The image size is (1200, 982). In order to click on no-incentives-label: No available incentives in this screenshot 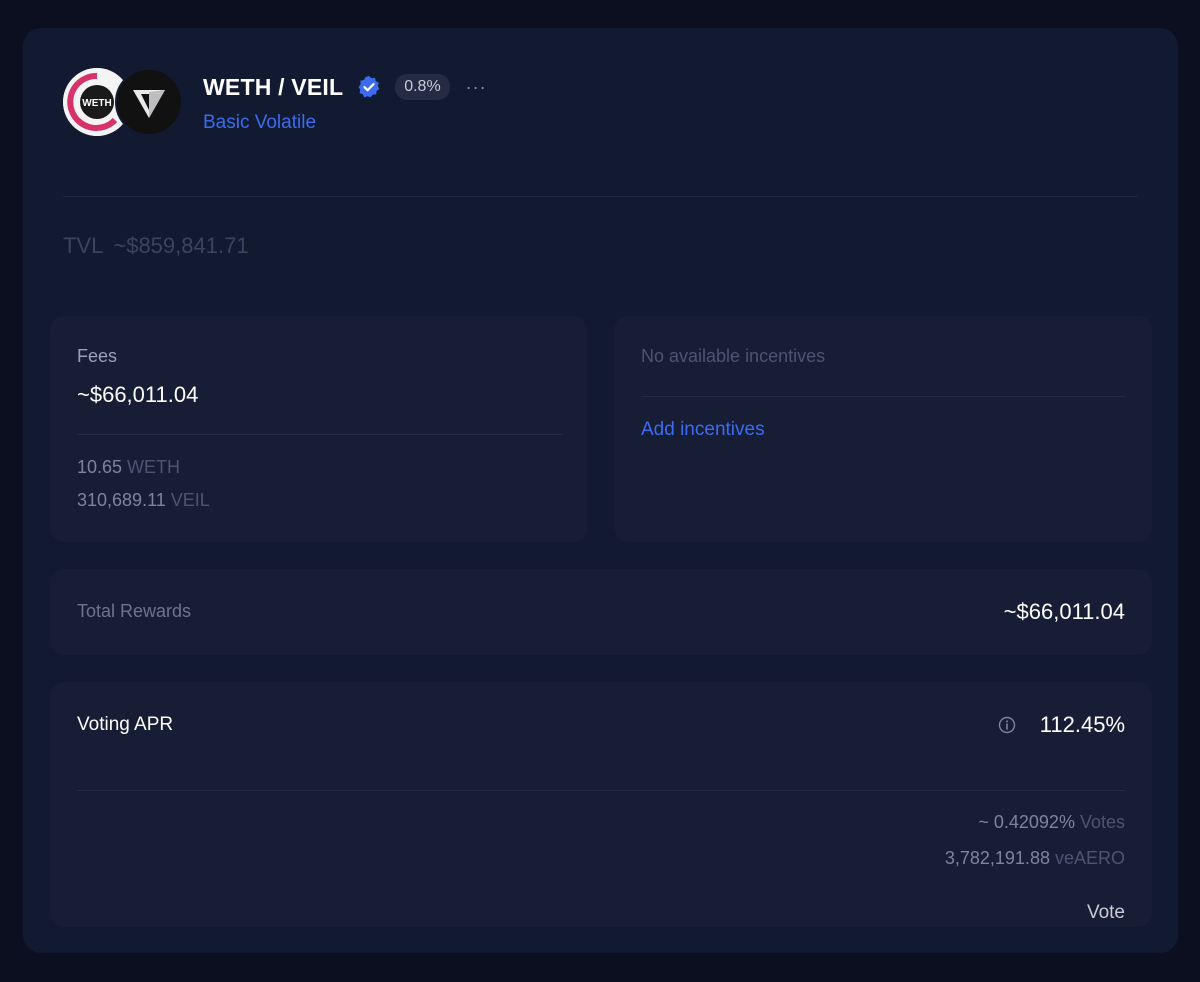, I will do `click(733, 356)`.